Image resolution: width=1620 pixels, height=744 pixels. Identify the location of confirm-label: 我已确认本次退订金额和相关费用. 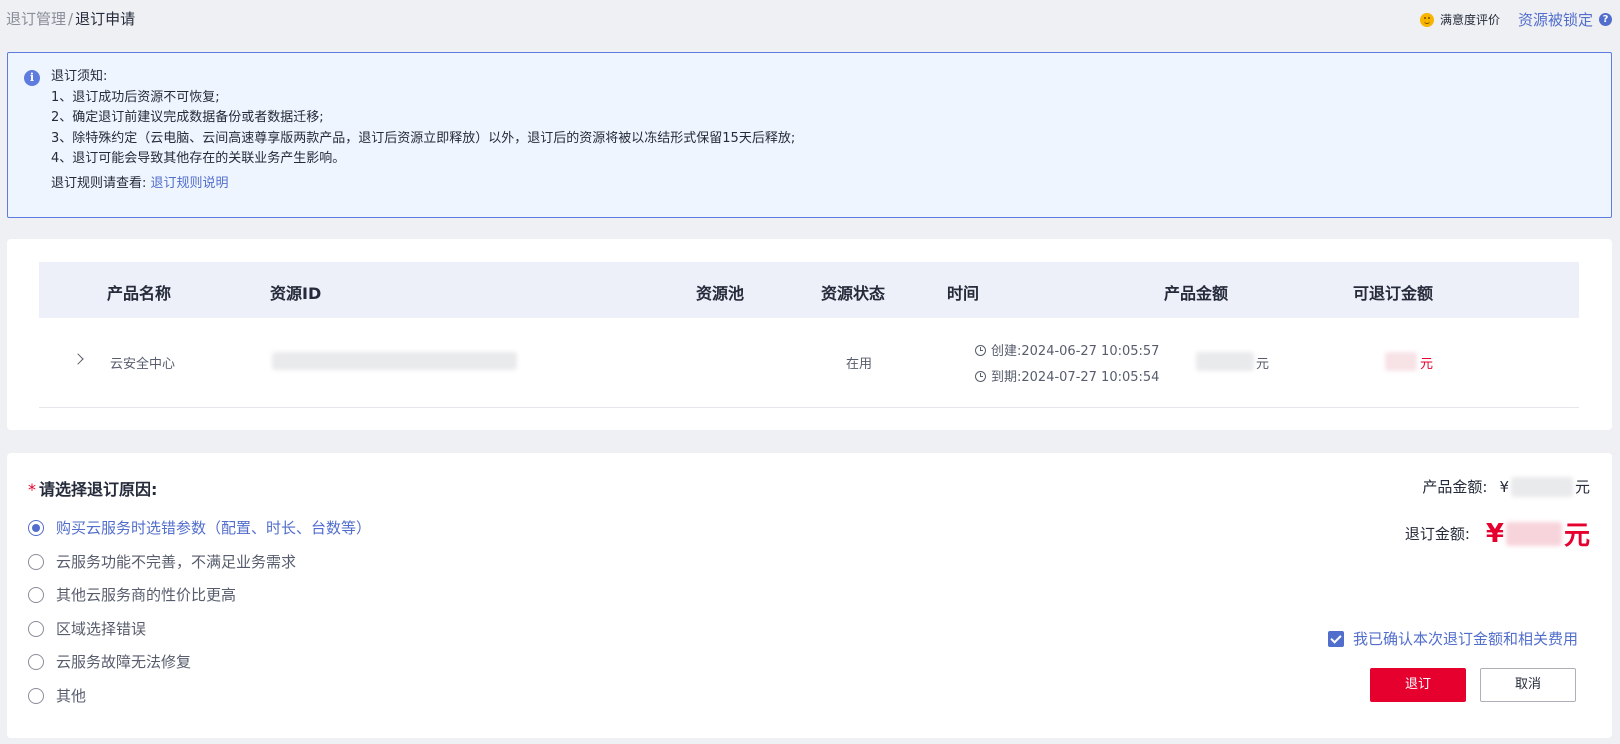
(1465, 638).